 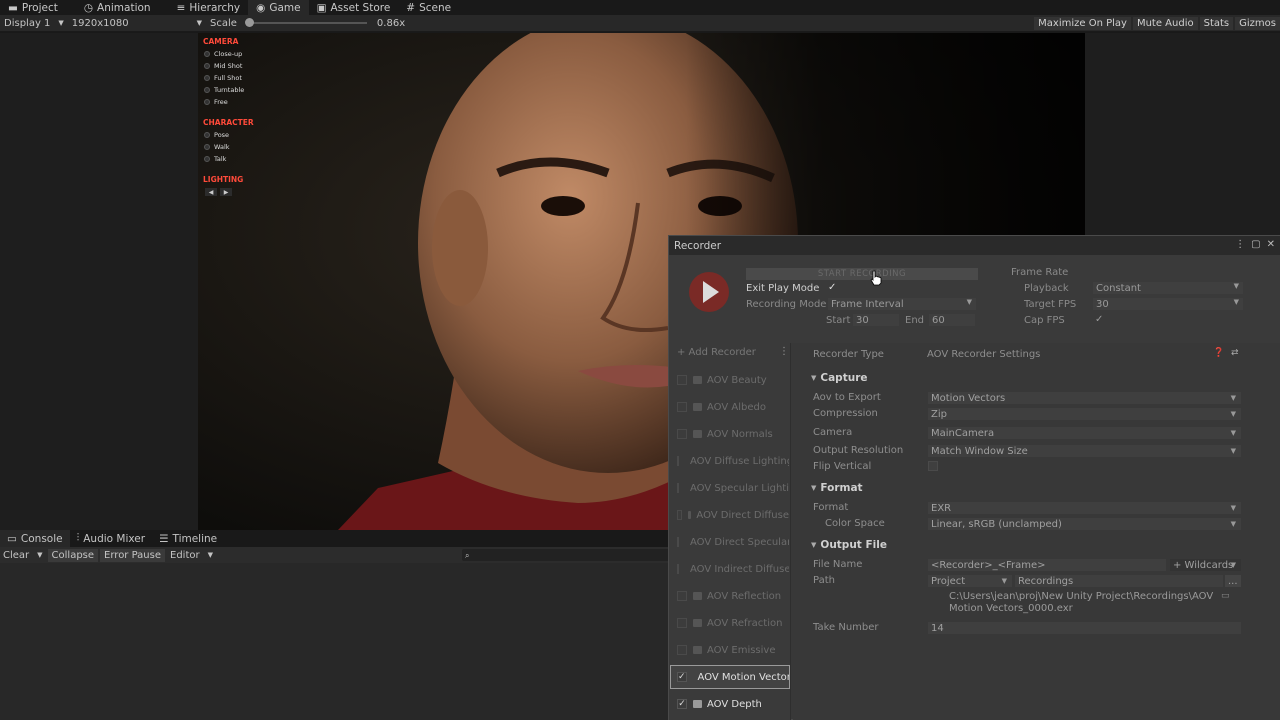 I want to click on editor-dropdown: Editor, so click(x=185, y=555).